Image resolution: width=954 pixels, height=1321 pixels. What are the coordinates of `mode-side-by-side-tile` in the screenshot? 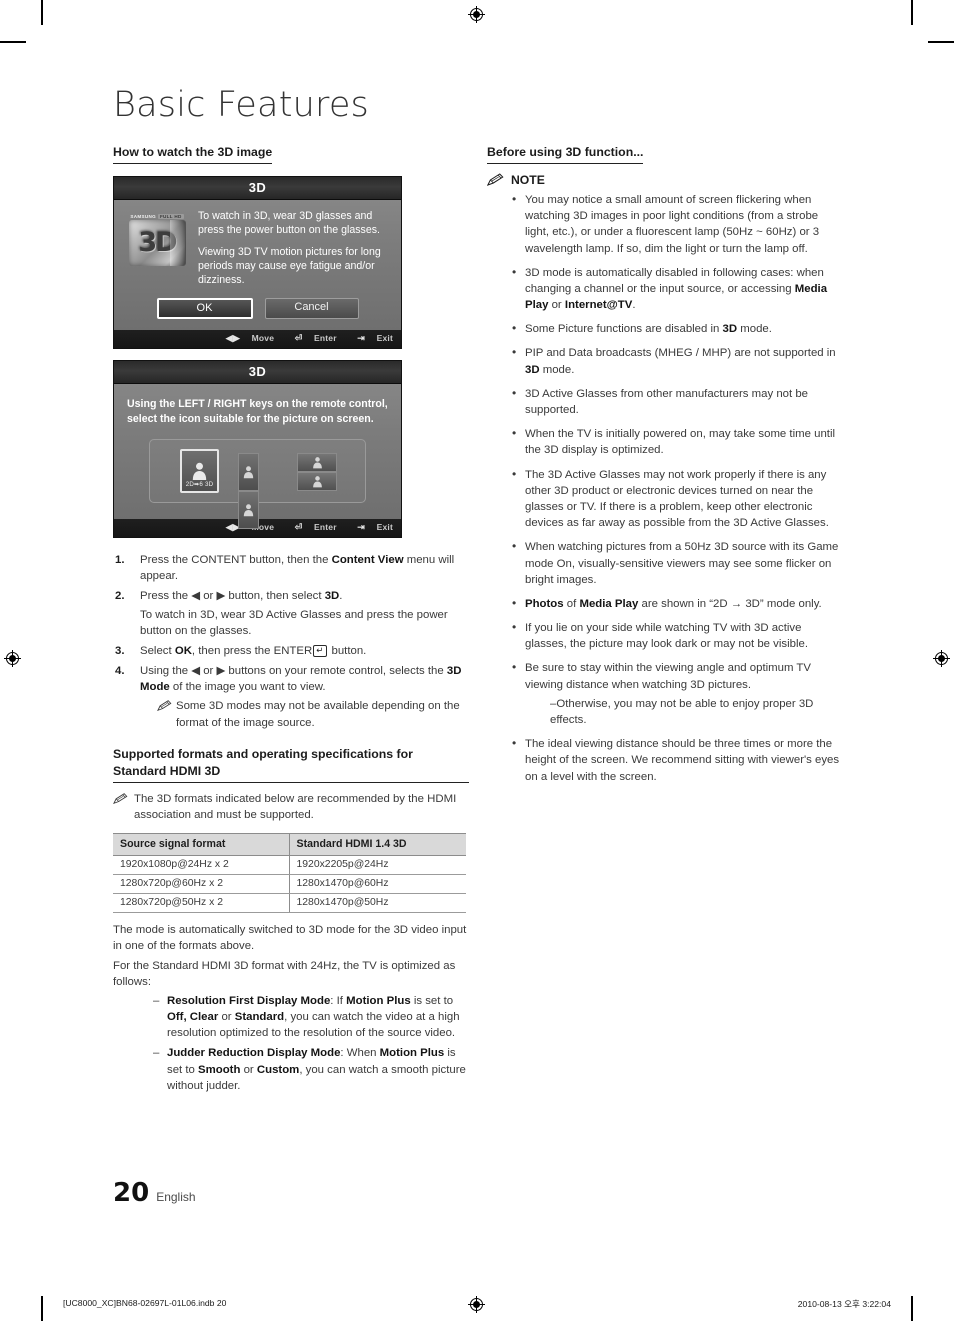 It's located at (258, 490).